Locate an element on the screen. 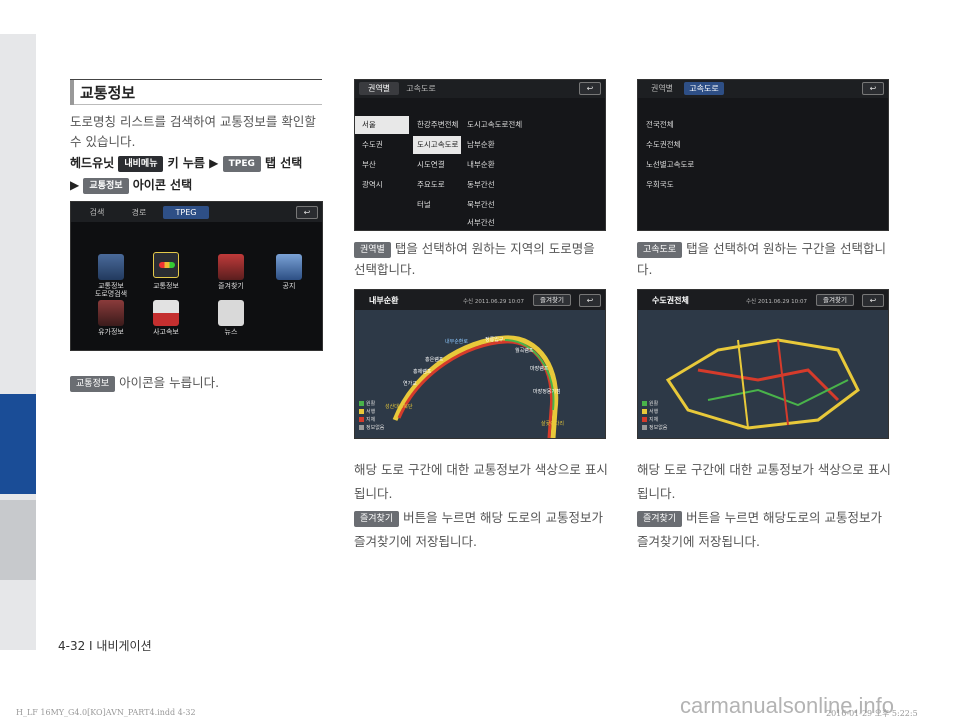  map-label: 성산대교북단 is located at coordinates (399, 407).